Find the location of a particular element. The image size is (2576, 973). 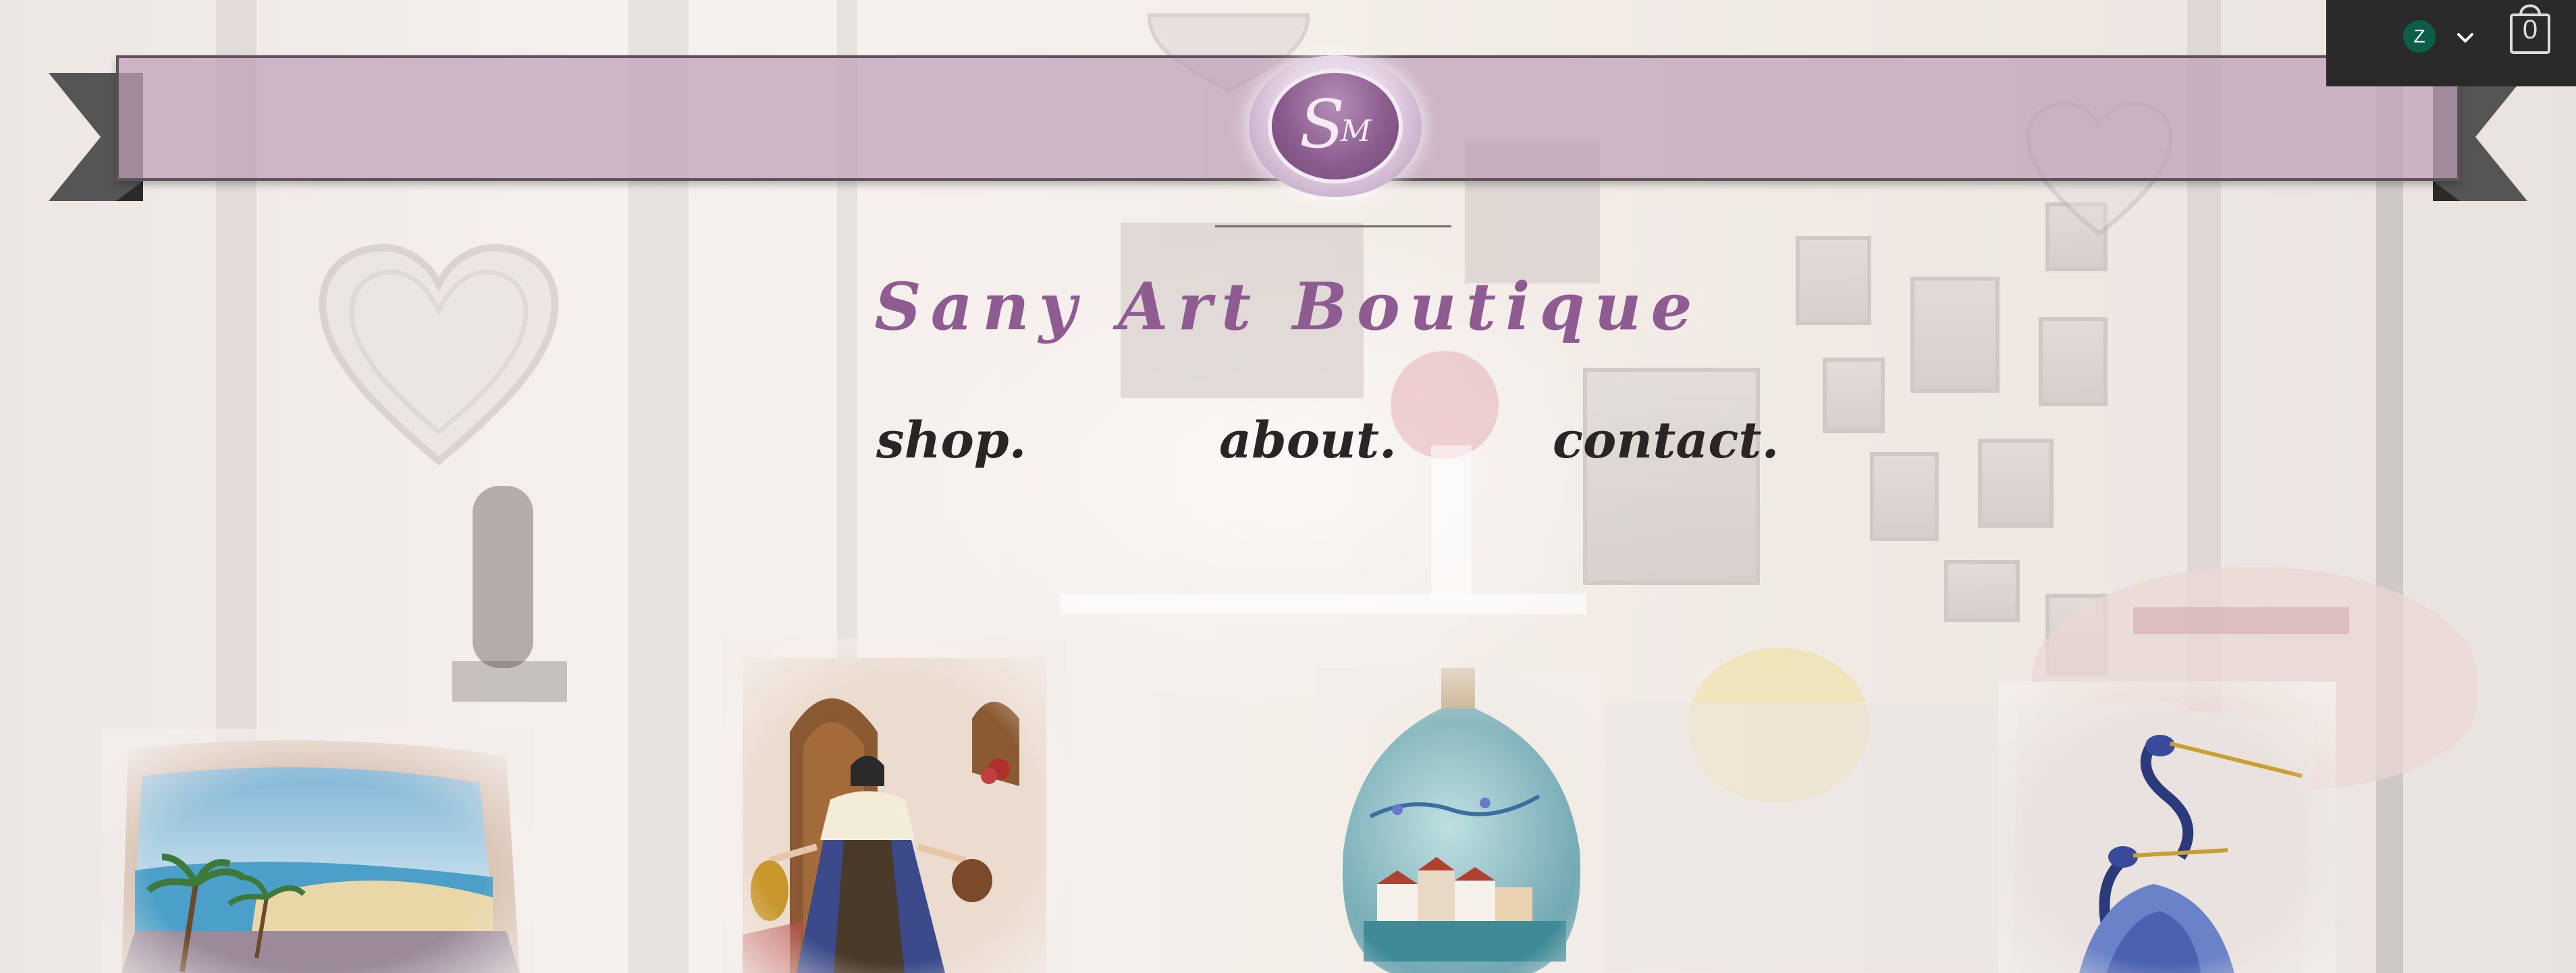

logo-letter-m: M is located at coordinates (1356, 130).